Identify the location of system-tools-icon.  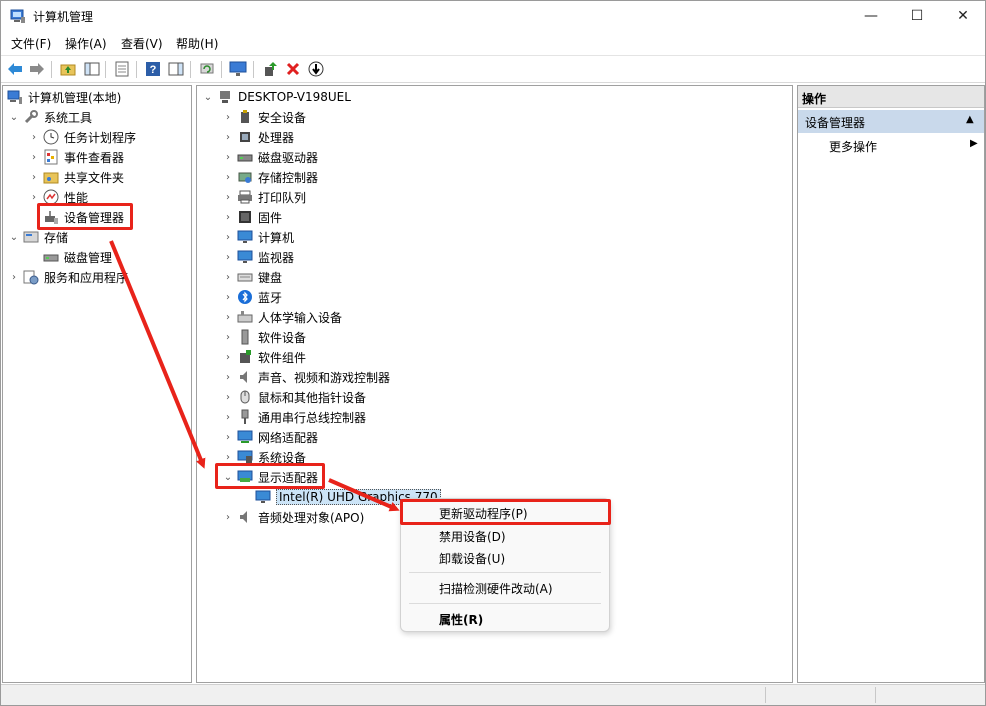
(31, 117).